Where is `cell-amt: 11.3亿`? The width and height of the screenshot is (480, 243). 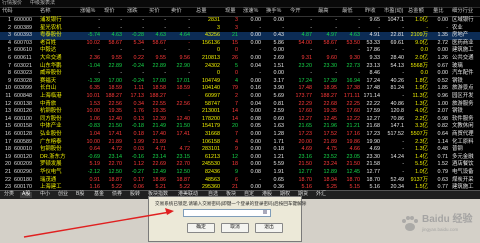 cell-amt: 11.3亿 is located at coordinates (420, 96).